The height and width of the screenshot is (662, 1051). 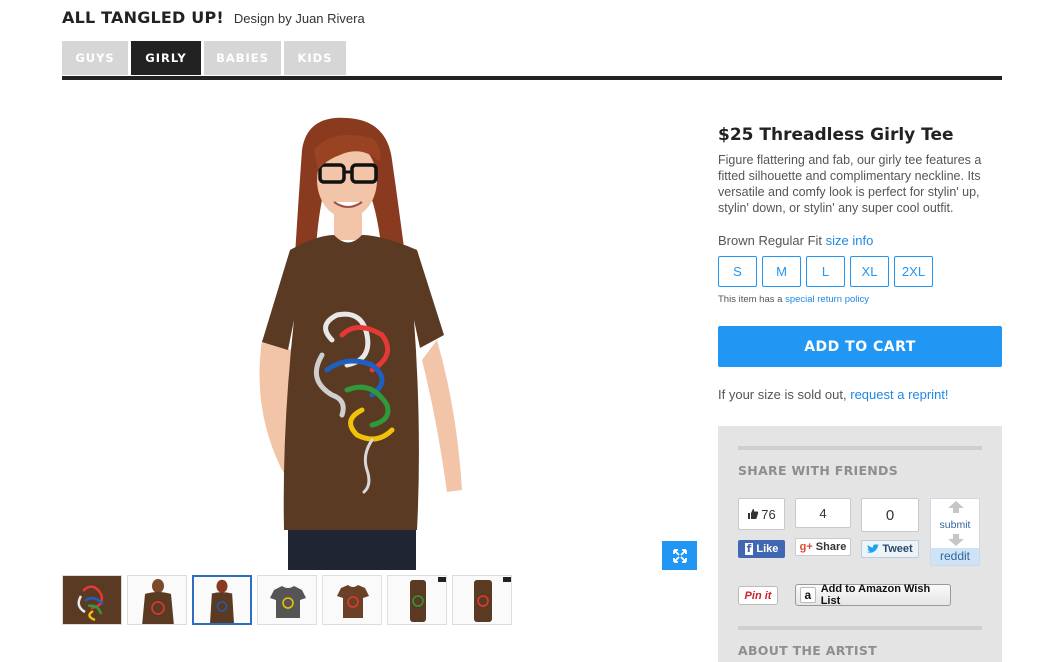 What do you see at coordinates (758, 595) in the screenshot?
I see `pinterest-pin-button: Pin it` at bounding box center [758, 595].